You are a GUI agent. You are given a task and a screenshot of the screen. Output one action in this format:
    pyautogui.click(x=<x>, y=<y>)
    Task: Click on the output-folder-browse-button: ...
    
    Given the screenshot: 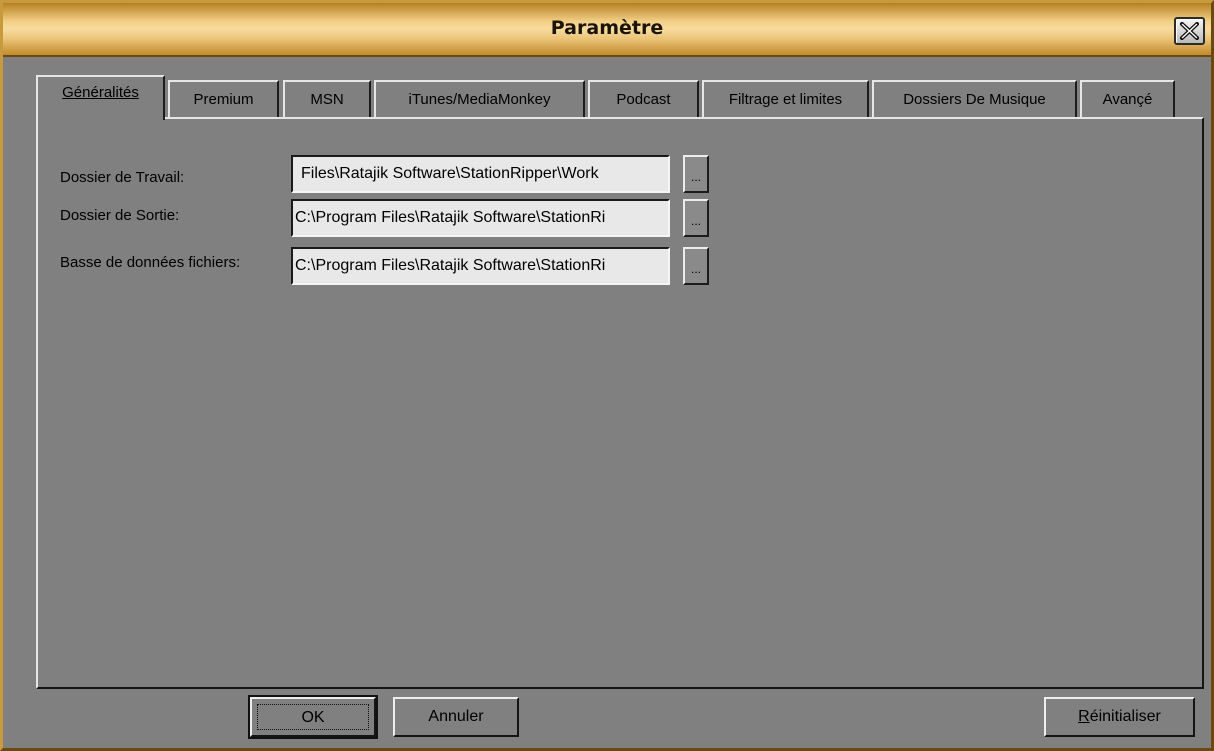 What is the action you would take?
    pyautogui.click(x=696, y=218)
    